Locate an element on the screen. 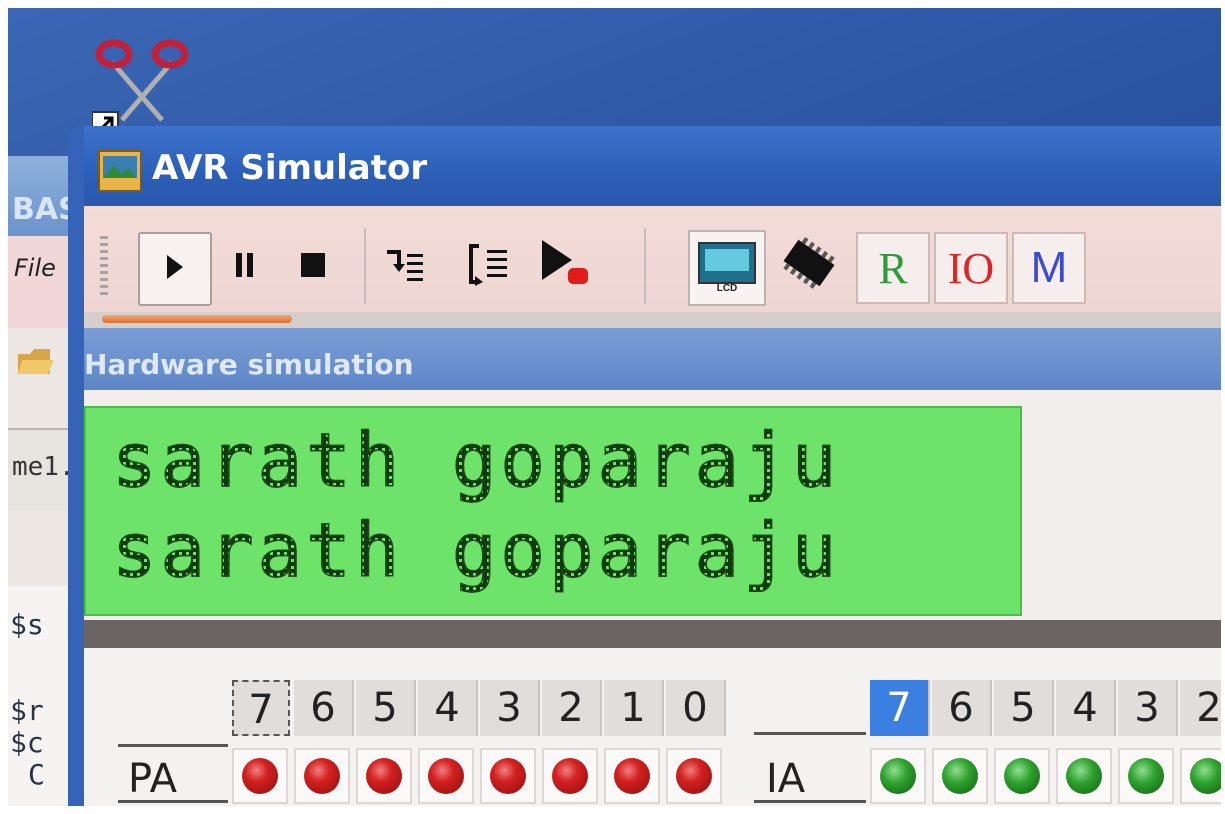 The width and height of the screenshot is (1225, 814). lcd-button: LCD is located at coordinates (727, 268).